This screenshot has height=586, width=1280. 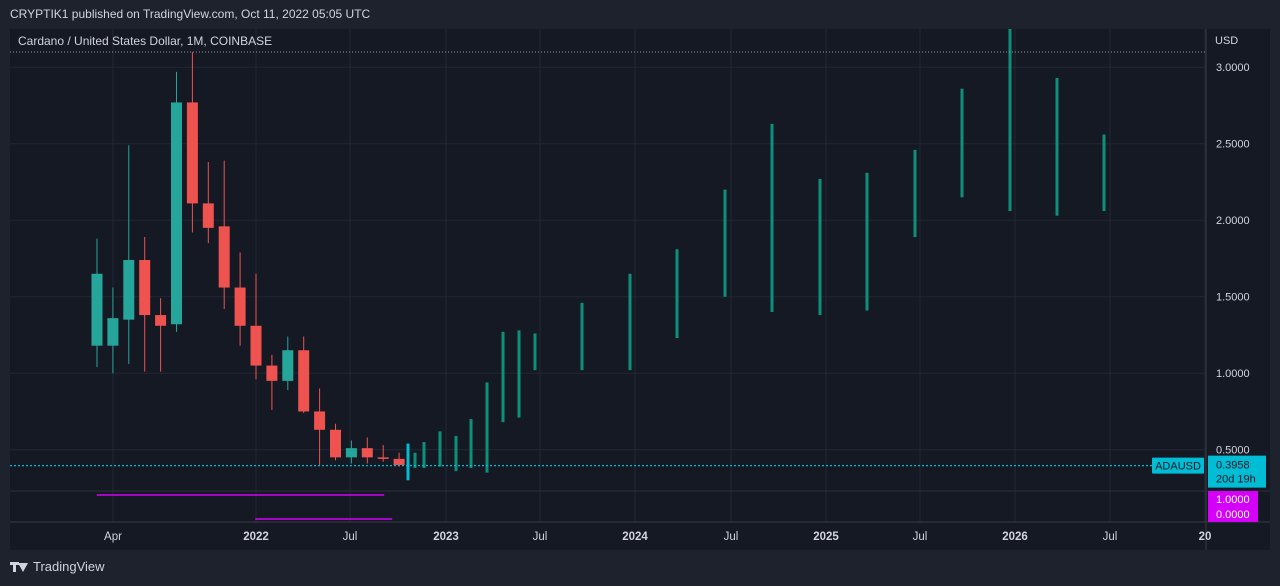 What do you see at coordinates (1205, 537) in the screenshot?
I see `time-tick-label: 20` at bounding box center [1205, 537].